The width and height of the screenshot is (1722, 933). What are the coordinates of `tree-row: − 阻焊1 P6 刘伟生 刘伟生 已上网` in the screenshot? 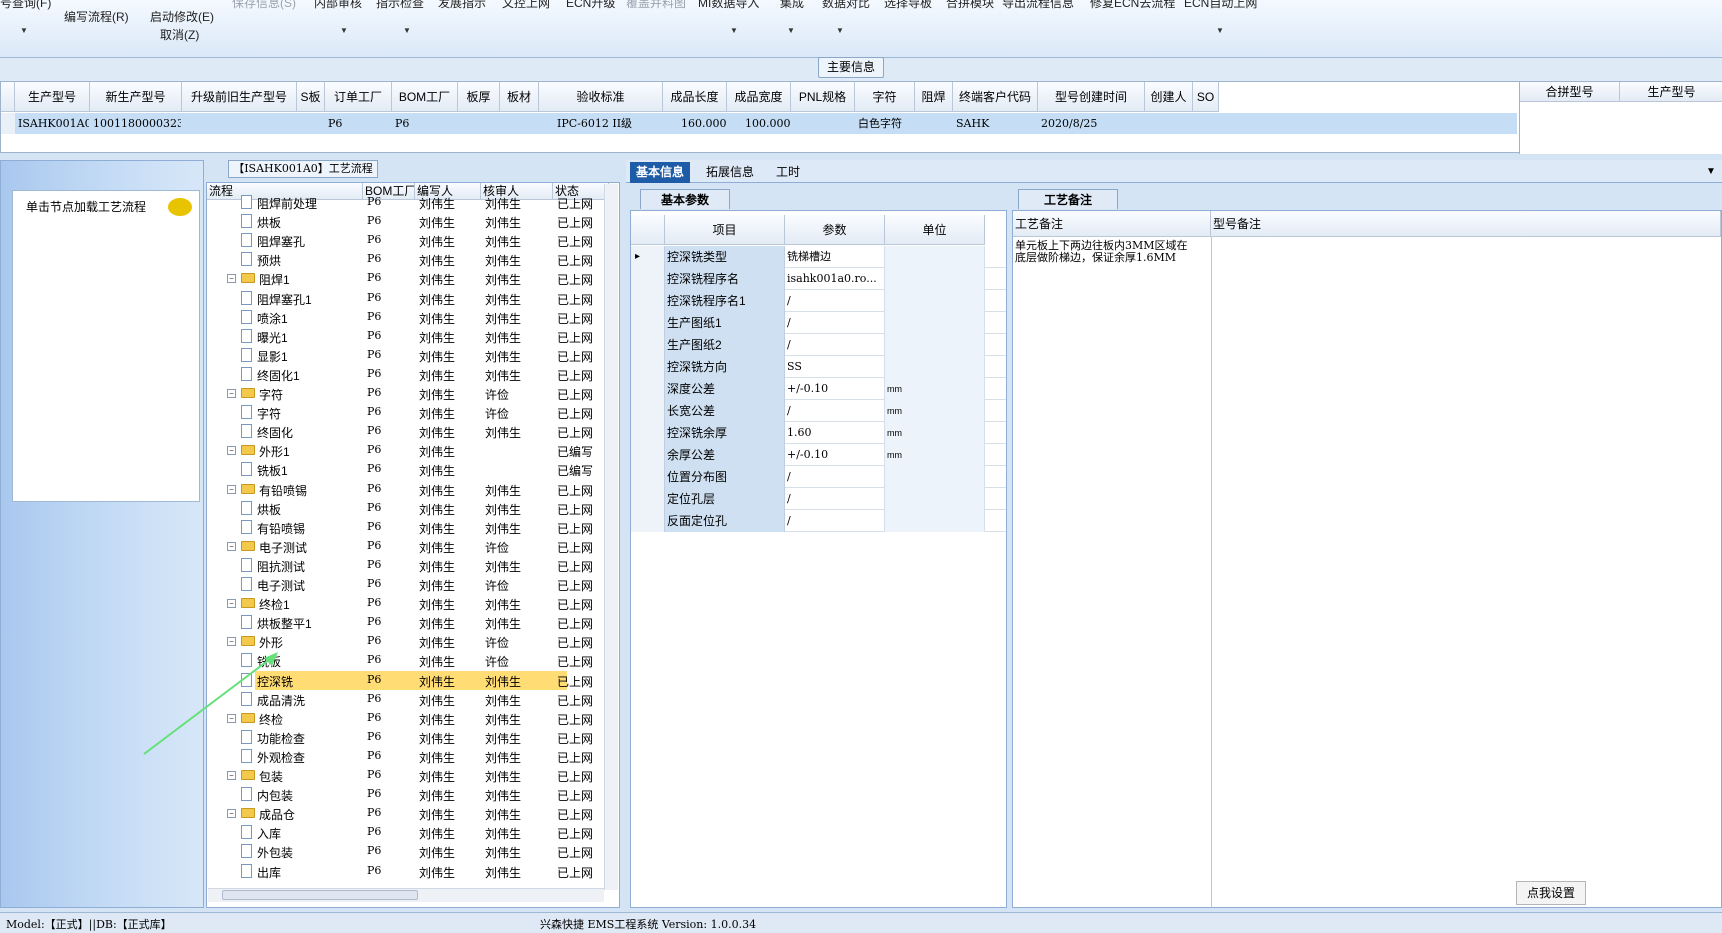 It's located at (407, 278).